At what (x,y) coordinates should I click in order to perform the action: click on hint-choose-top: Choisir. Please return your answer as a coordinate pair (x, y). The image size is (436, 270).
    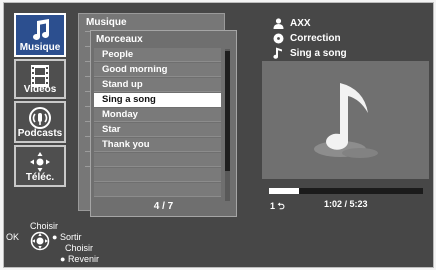
    Looking at the image, I should click on (44, 226).